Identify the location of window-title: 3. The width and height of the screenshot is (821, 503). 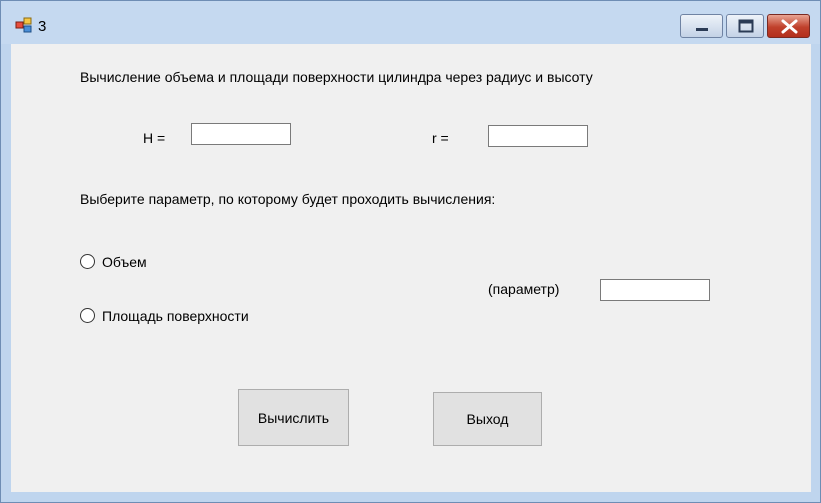
(42, 26).